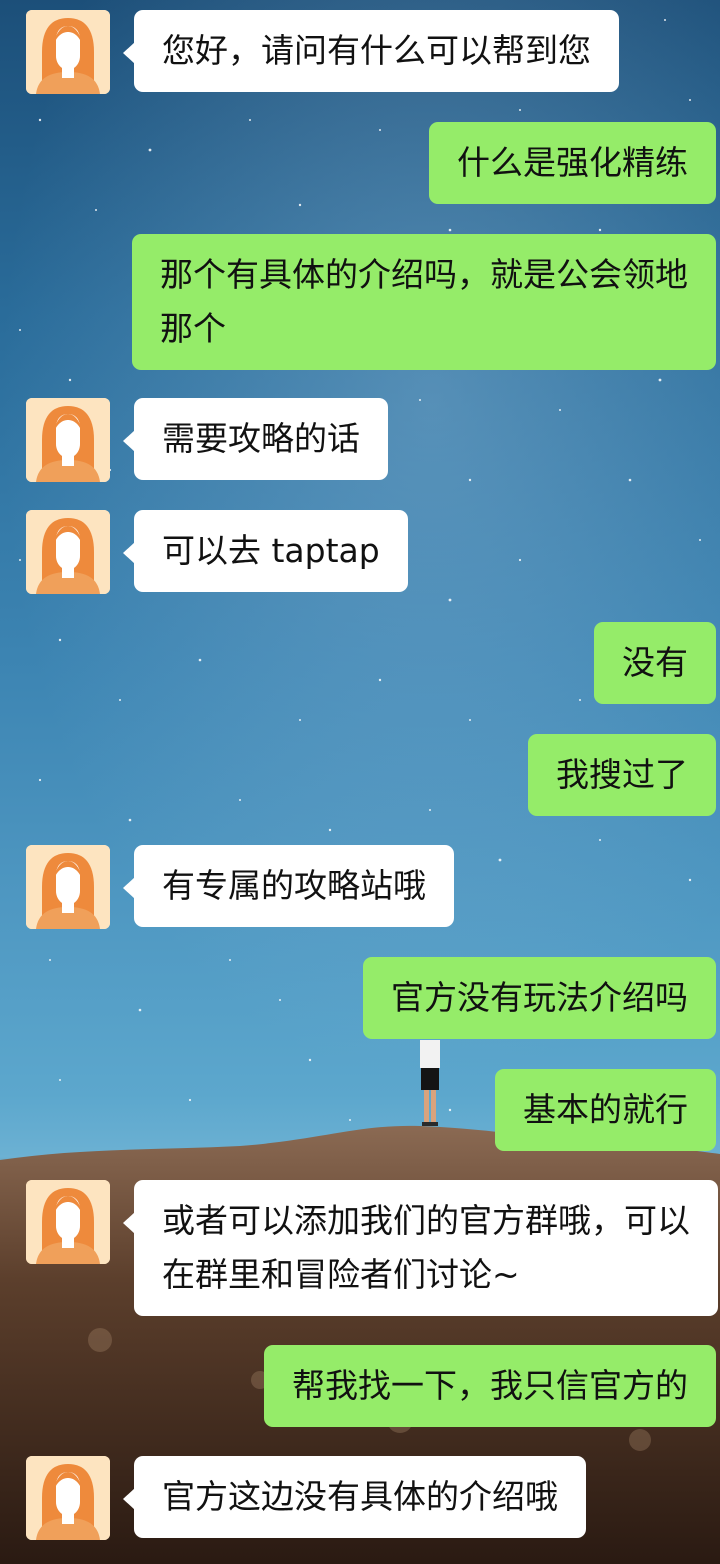 This screenshot has width=720, height=1564. I want to click on message-bubble-outgoing: 那个有具体的介绍吗，就是公会领地那个, so click(424, 302).